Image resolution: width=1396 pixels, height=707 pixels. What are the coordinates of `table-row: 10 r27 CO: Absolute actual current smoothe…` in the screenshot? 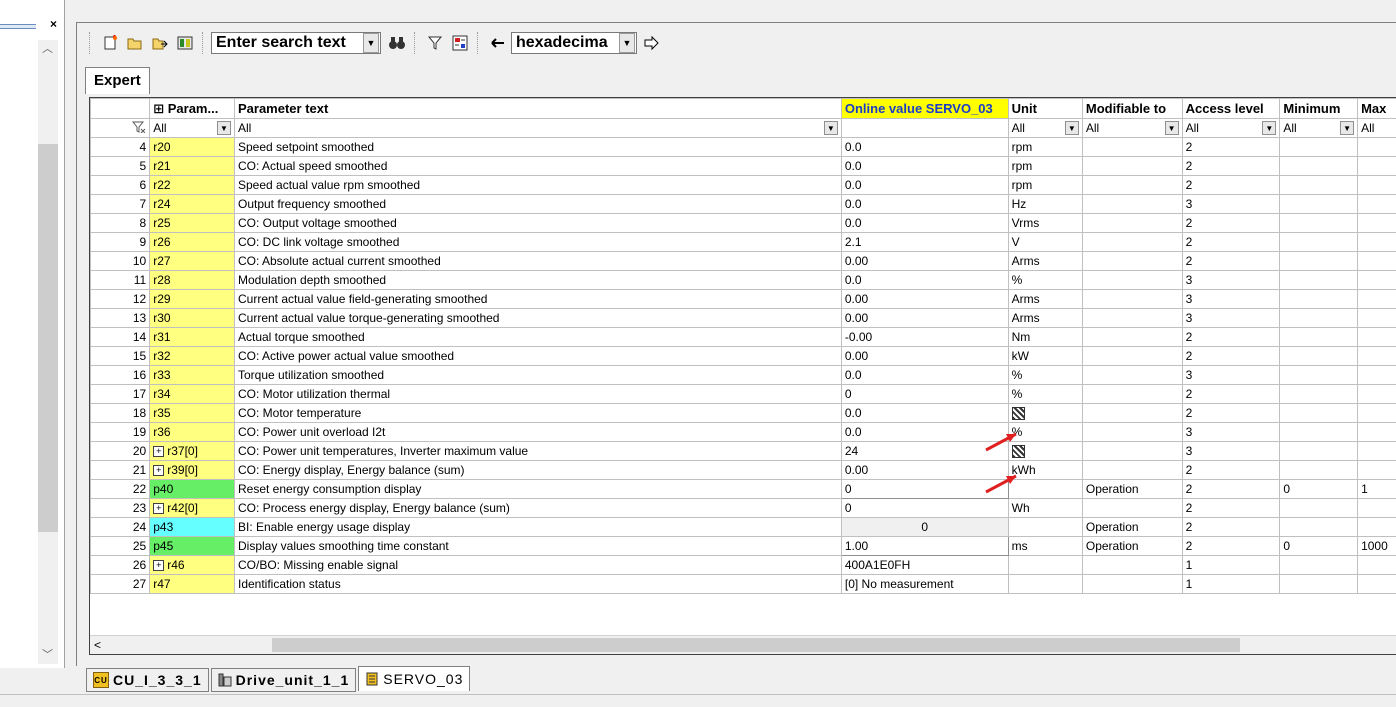 It's located at (743, 261).